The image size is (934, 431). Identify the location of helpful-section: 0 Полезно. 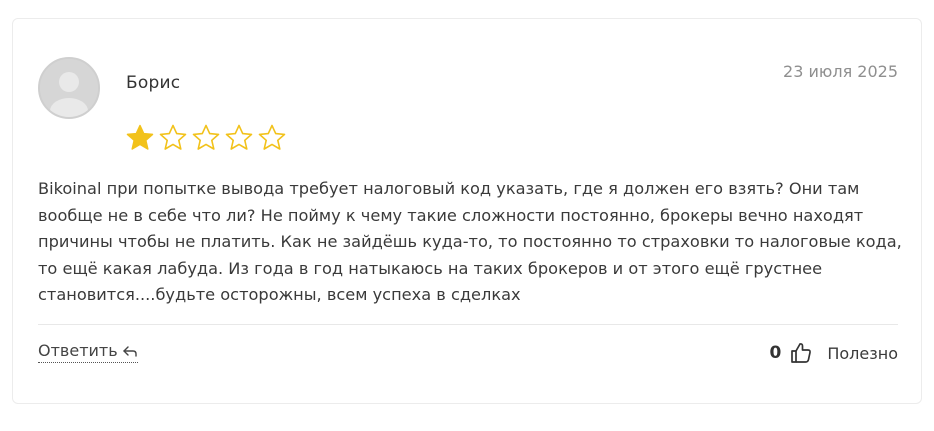
(834, 353).